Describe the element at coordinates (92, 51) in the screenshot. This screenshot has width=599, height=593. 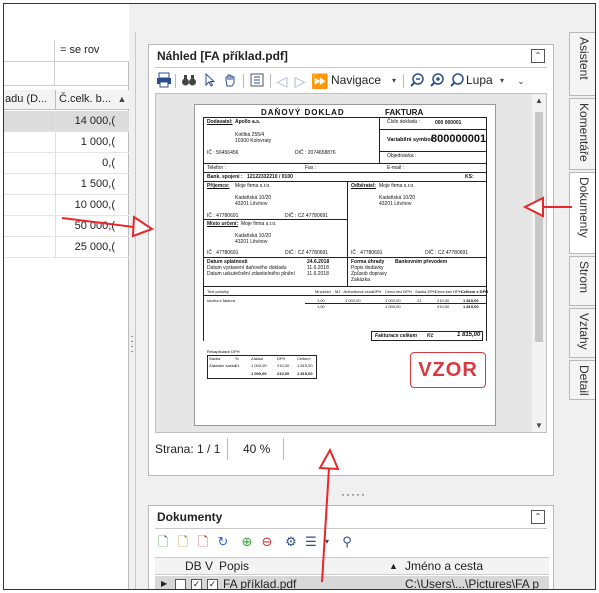
I see `filter-op-col2: = se rov` at that location.